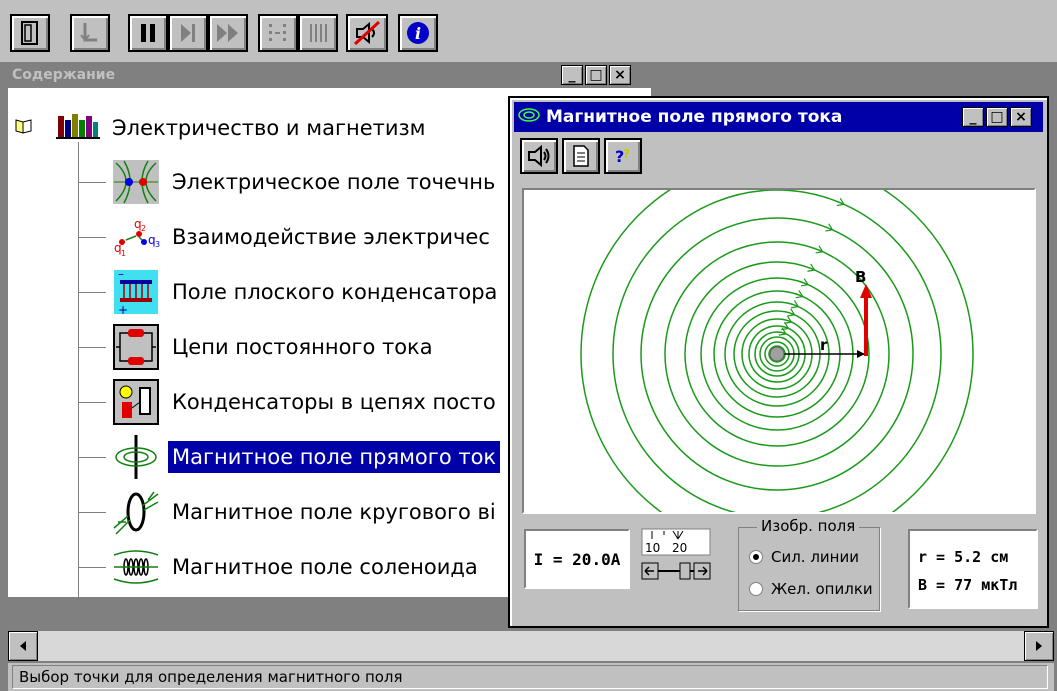  I want to click on sound-off-icon, so click(367, 33).